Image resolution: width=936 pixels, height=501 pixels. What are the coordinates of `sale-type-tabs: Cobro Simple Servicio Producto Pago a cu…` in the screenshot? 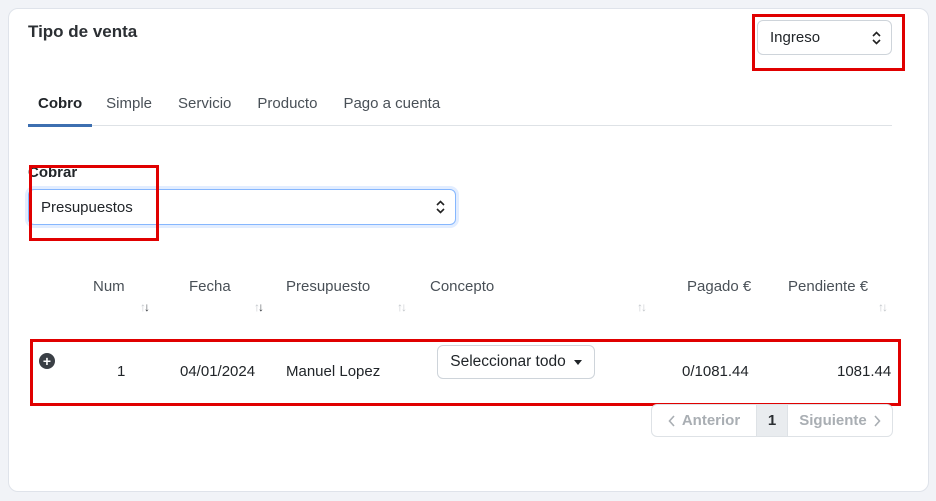 It's located at (460, 108).